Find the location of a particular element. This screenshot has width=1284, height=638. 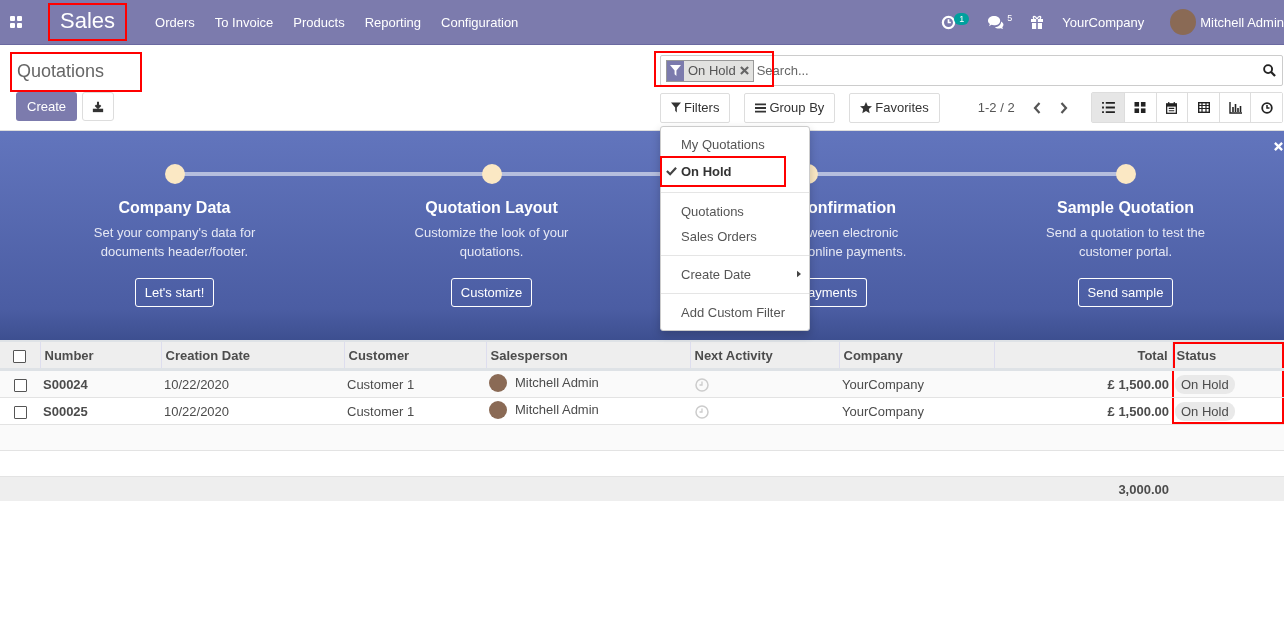

step-action-button: Send sample is located at coordinates (1125, 292).